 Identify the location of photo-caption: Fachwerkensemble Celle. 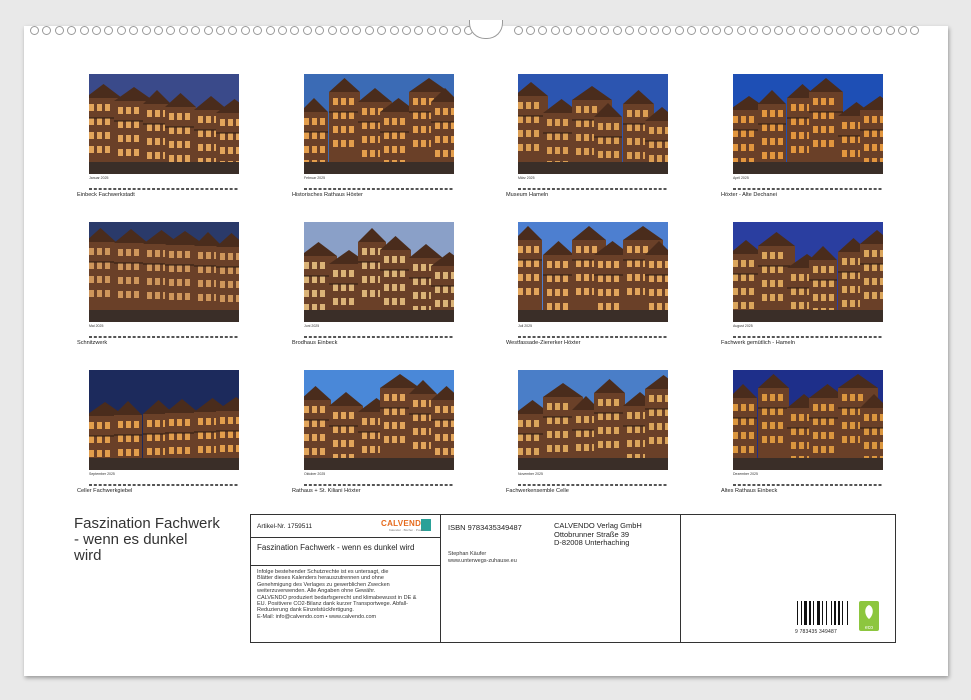
(537, 491).